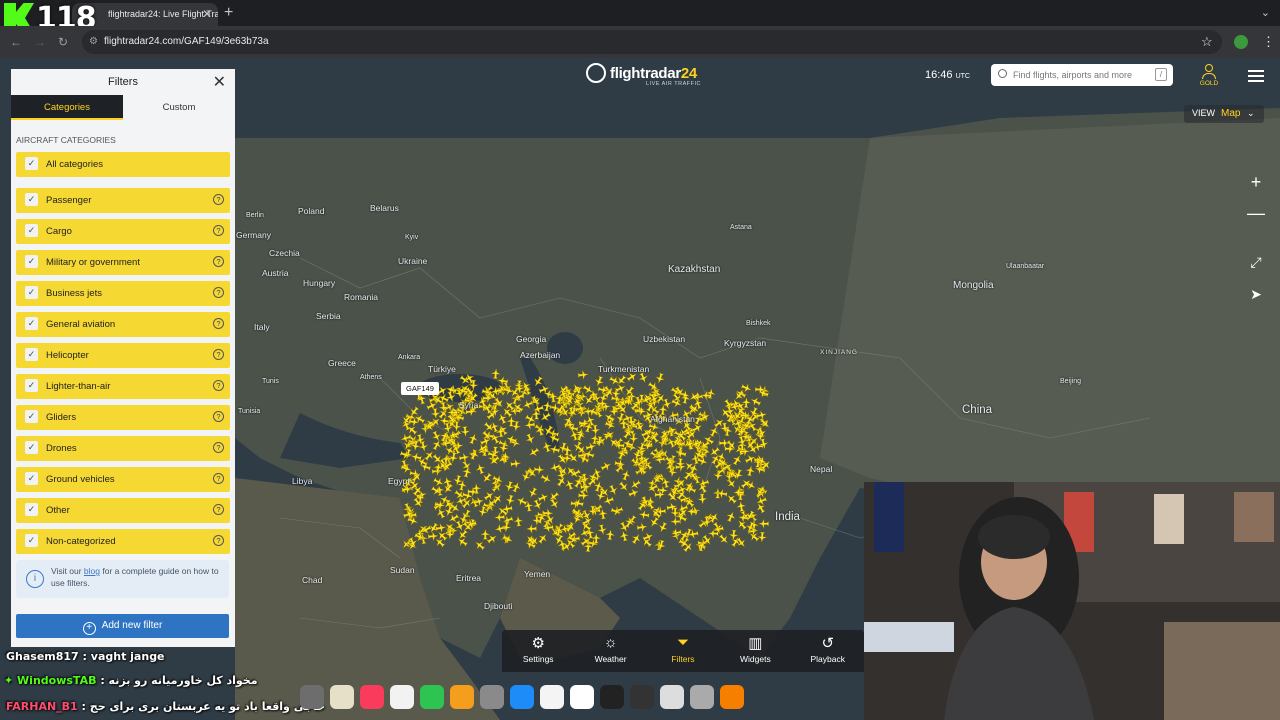  Describe the element at coordinates (123, 231) in the screenshot. I see `category-cargo: ✓ Cargo?` at that location.